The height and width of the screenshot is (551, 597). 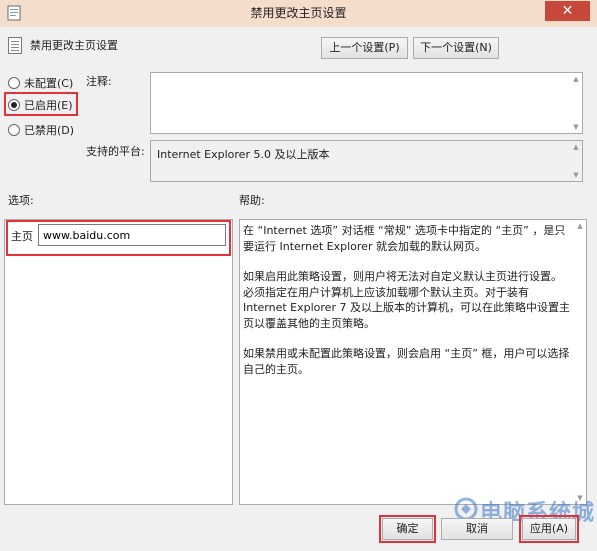 I want to click on homepage-label: 主页, so click(x=22, y=236).